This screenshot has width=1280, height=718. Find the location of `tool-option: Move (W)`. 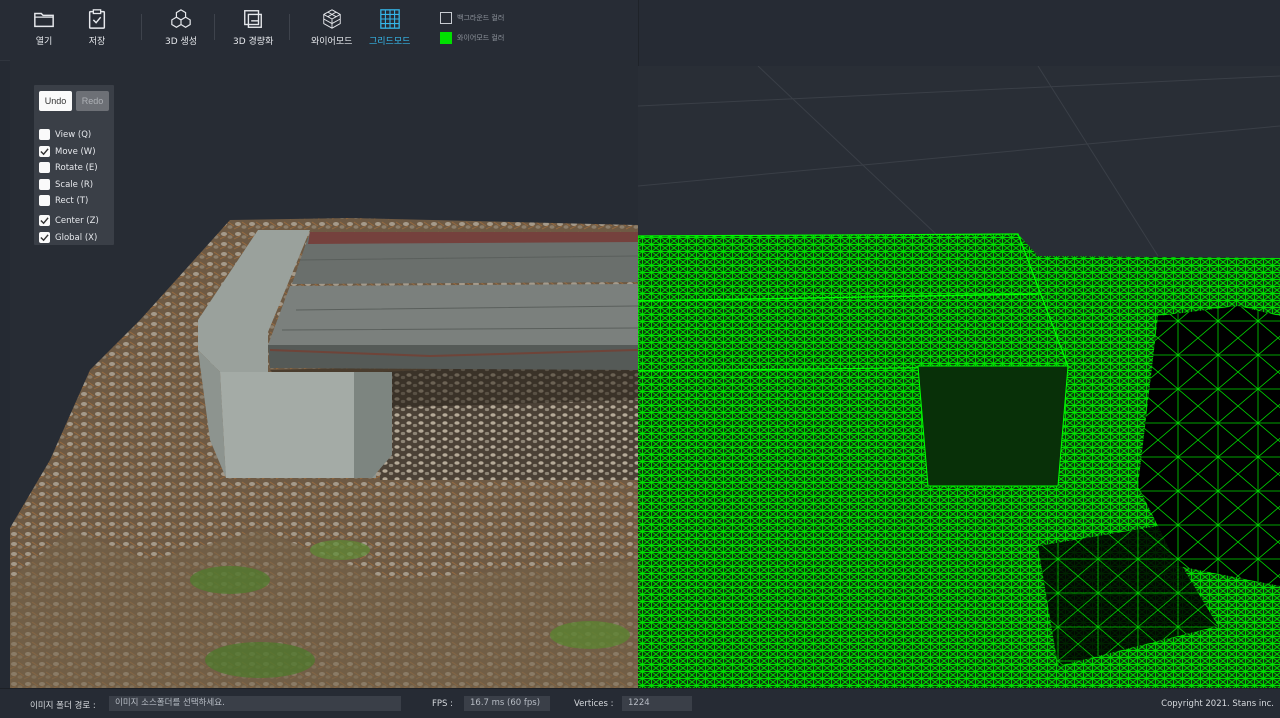

tool-option: Move (W) is located at coordinates (67, 151).